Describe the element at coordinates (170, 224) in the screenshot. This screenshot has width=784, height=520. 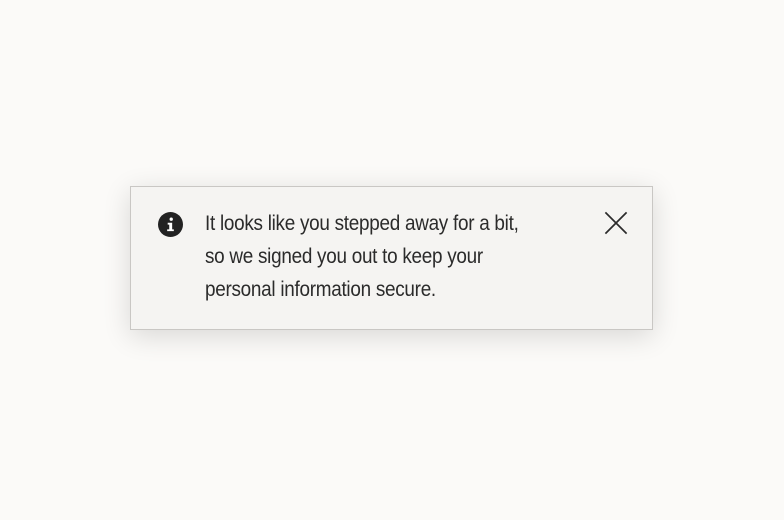
I see `info-icon` at that location.